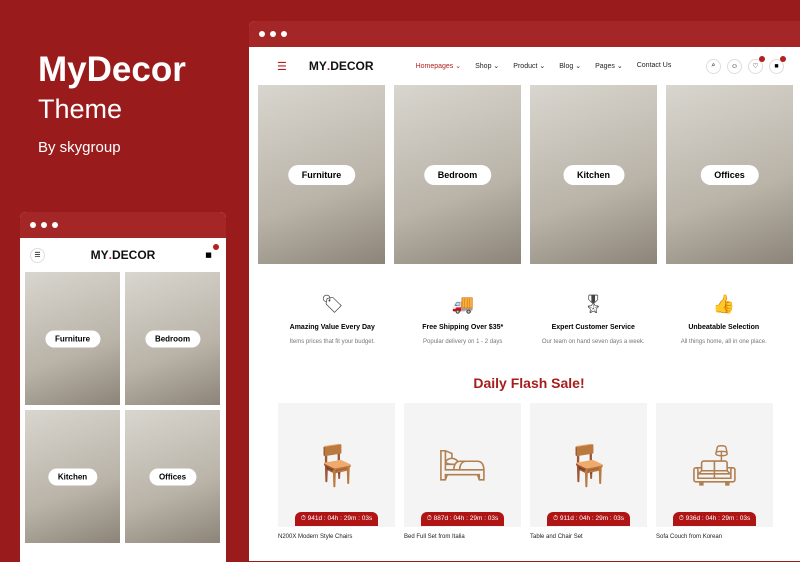  What do you see at coordinates (714, 465) in the screenshot?
I see `product-image: 🛋` at bounding box center [714, 465].